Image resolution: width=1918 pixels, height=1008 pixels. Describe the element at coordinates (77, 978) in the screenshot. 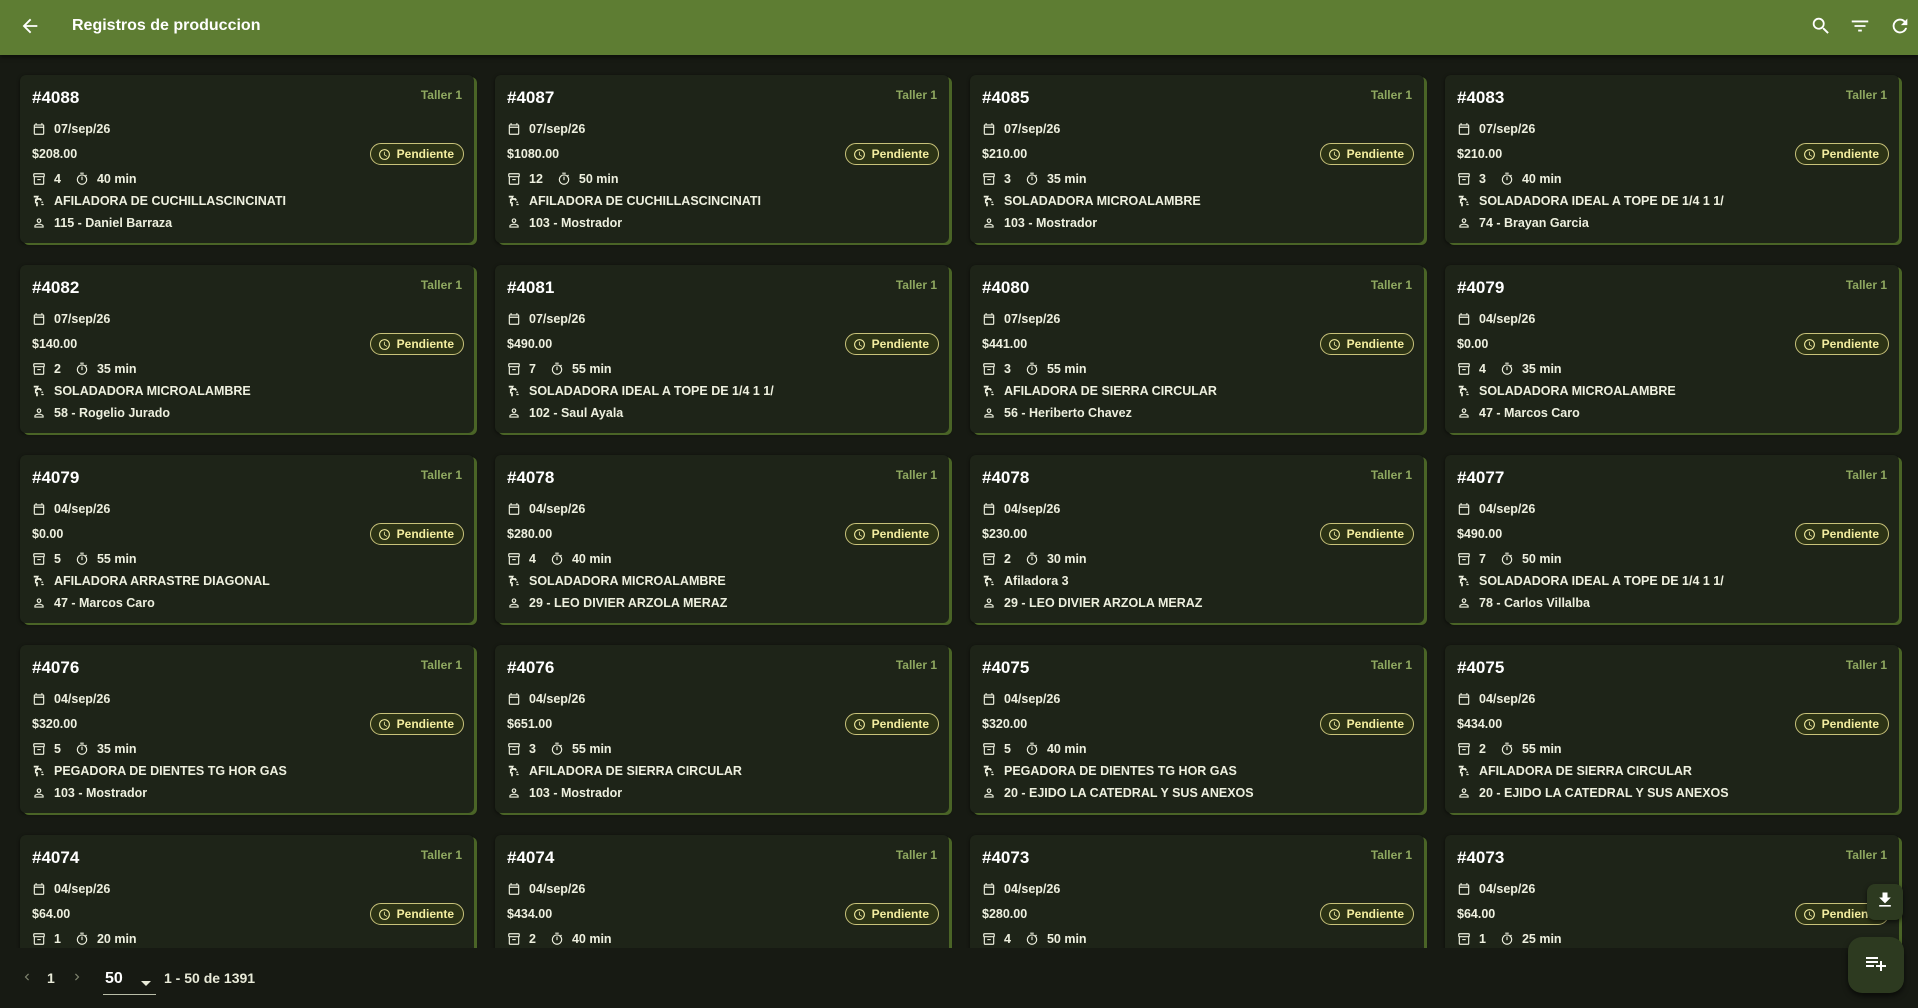

I see `next-page-button` at that location.